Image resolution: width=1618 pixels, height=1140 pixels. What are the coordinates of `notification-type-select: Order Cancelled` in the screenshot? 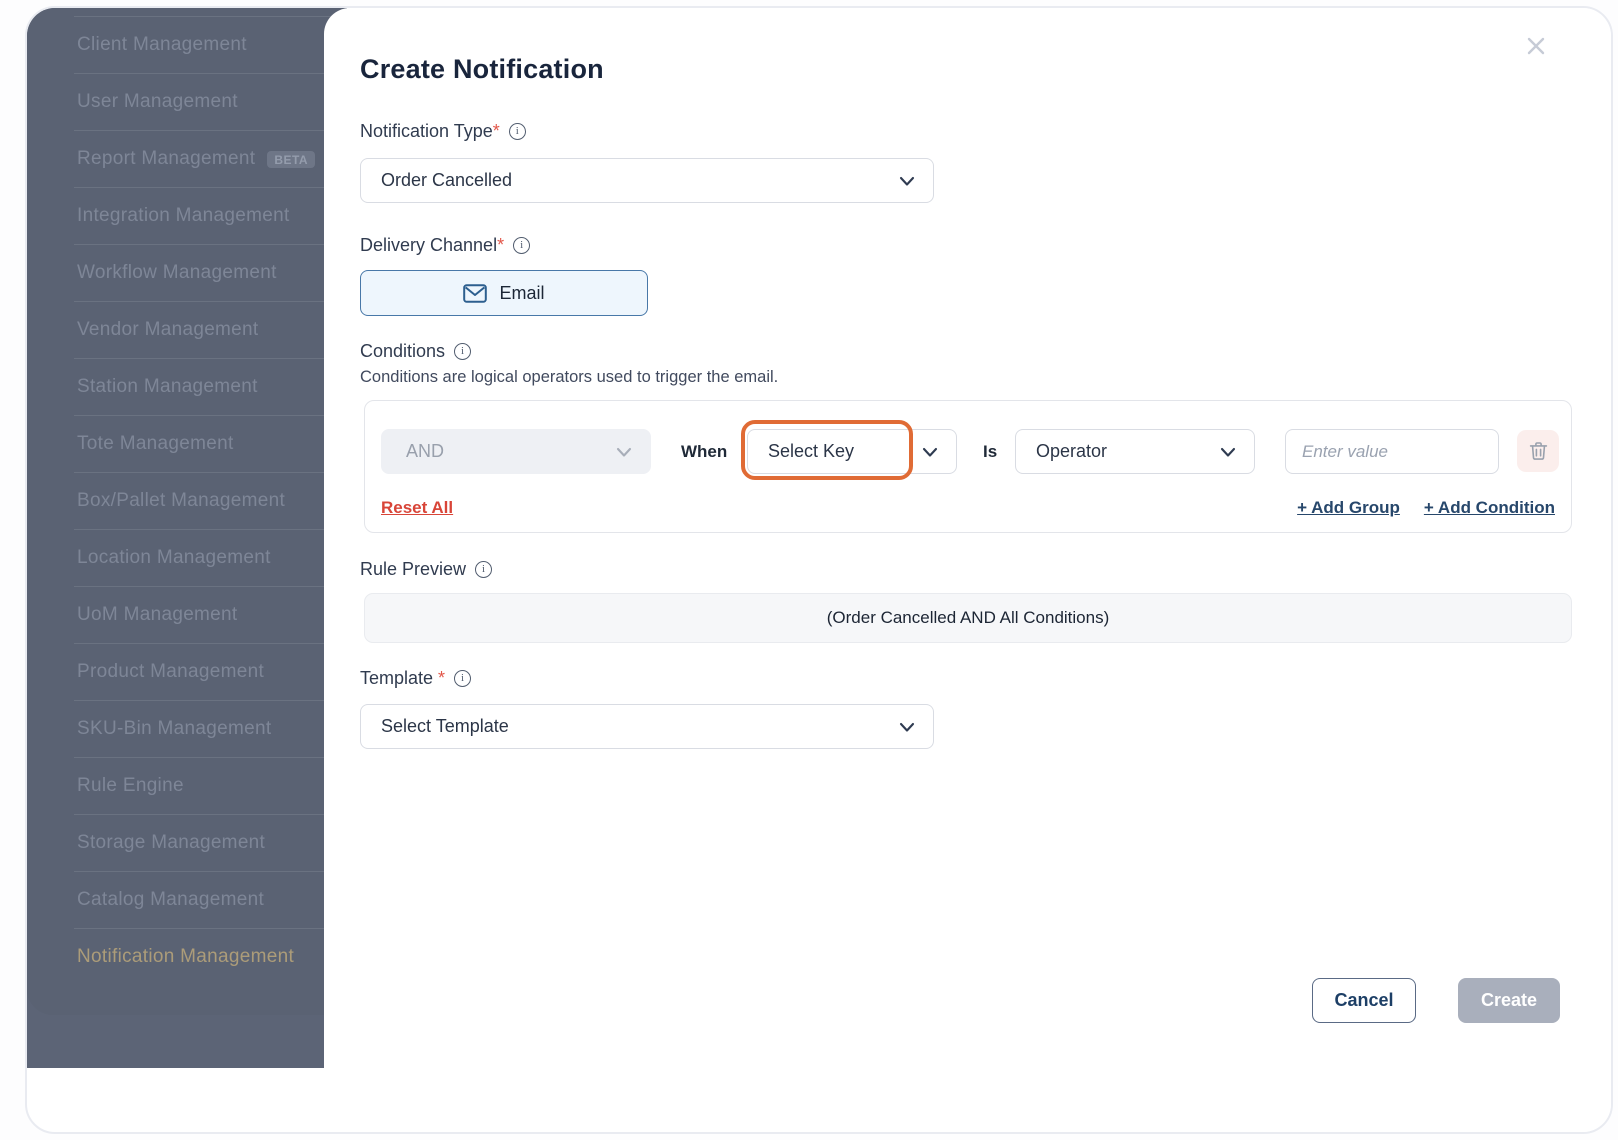 It's located at (647, 180).